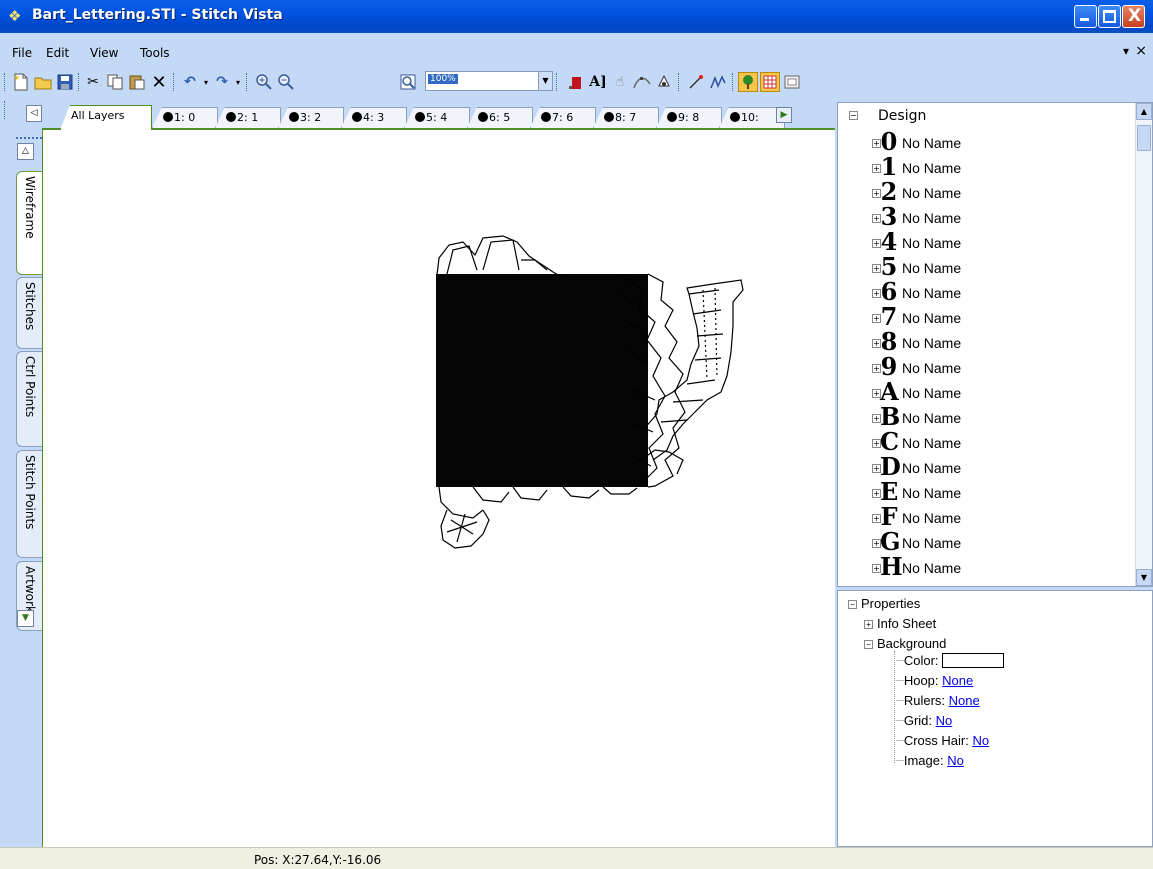 The height and width of the screenshot is (869, 1153). Describe the element at coordinates (576, 82) in the screenshot. I see `fill-icon` at that location.